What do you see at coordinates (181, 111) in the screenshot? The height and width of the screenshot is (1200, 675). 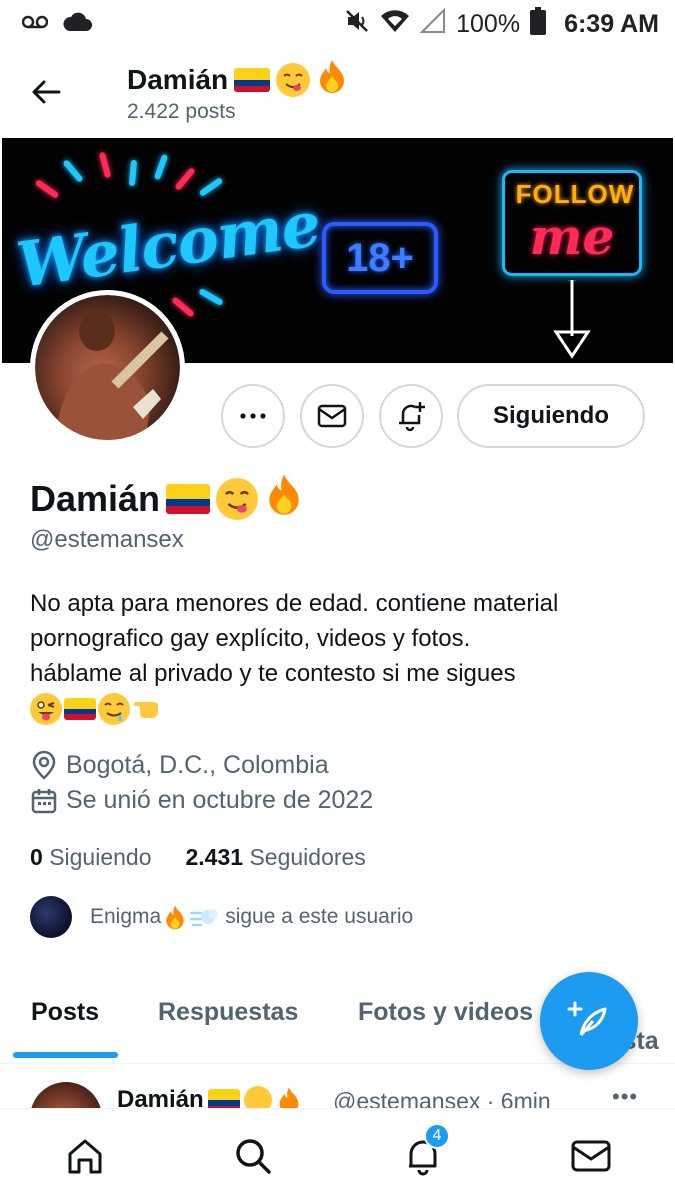 I see `posts-count: 2.422 posts` at bounding box center [181, 111].